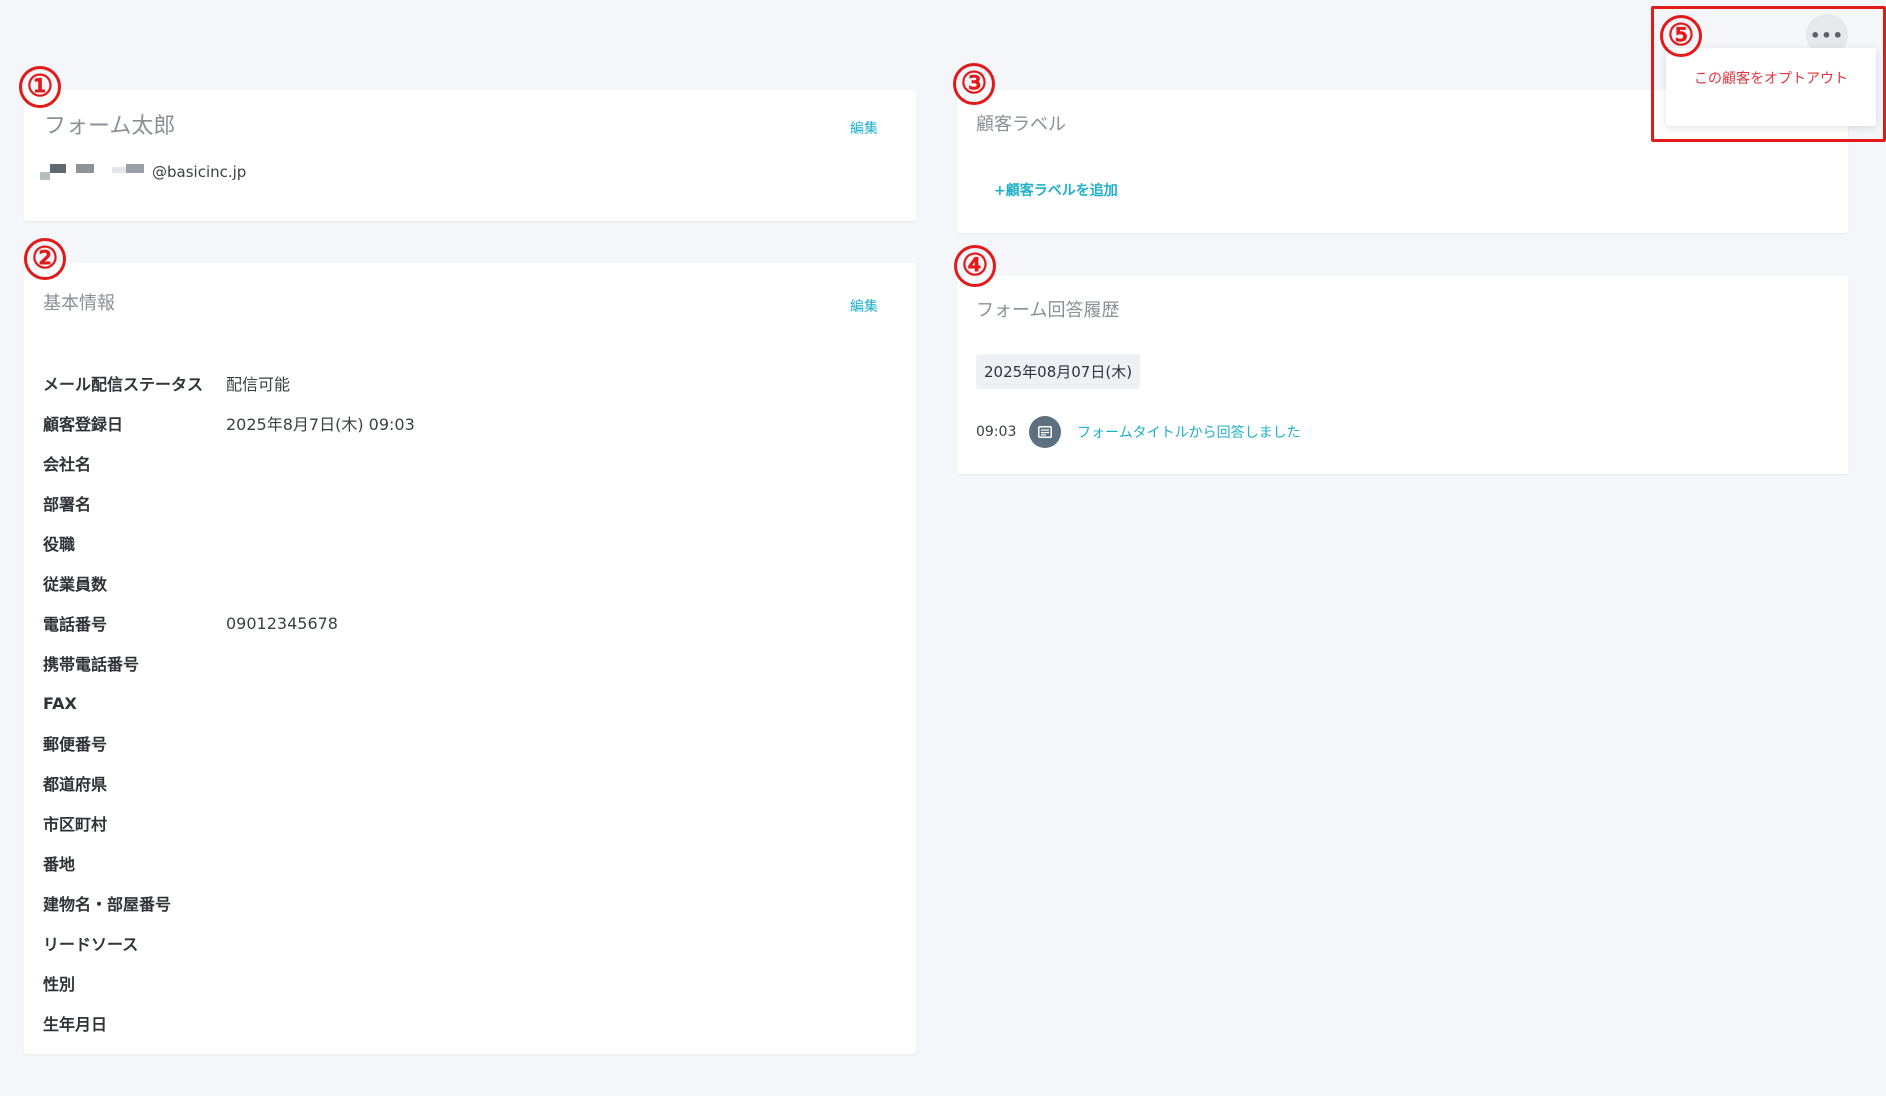  What do you see at coordinates (1189, 432) in the screenshot?
I see `history-entry-link: フォームタイトルから回答しました` at bounding box center [1189, 432].